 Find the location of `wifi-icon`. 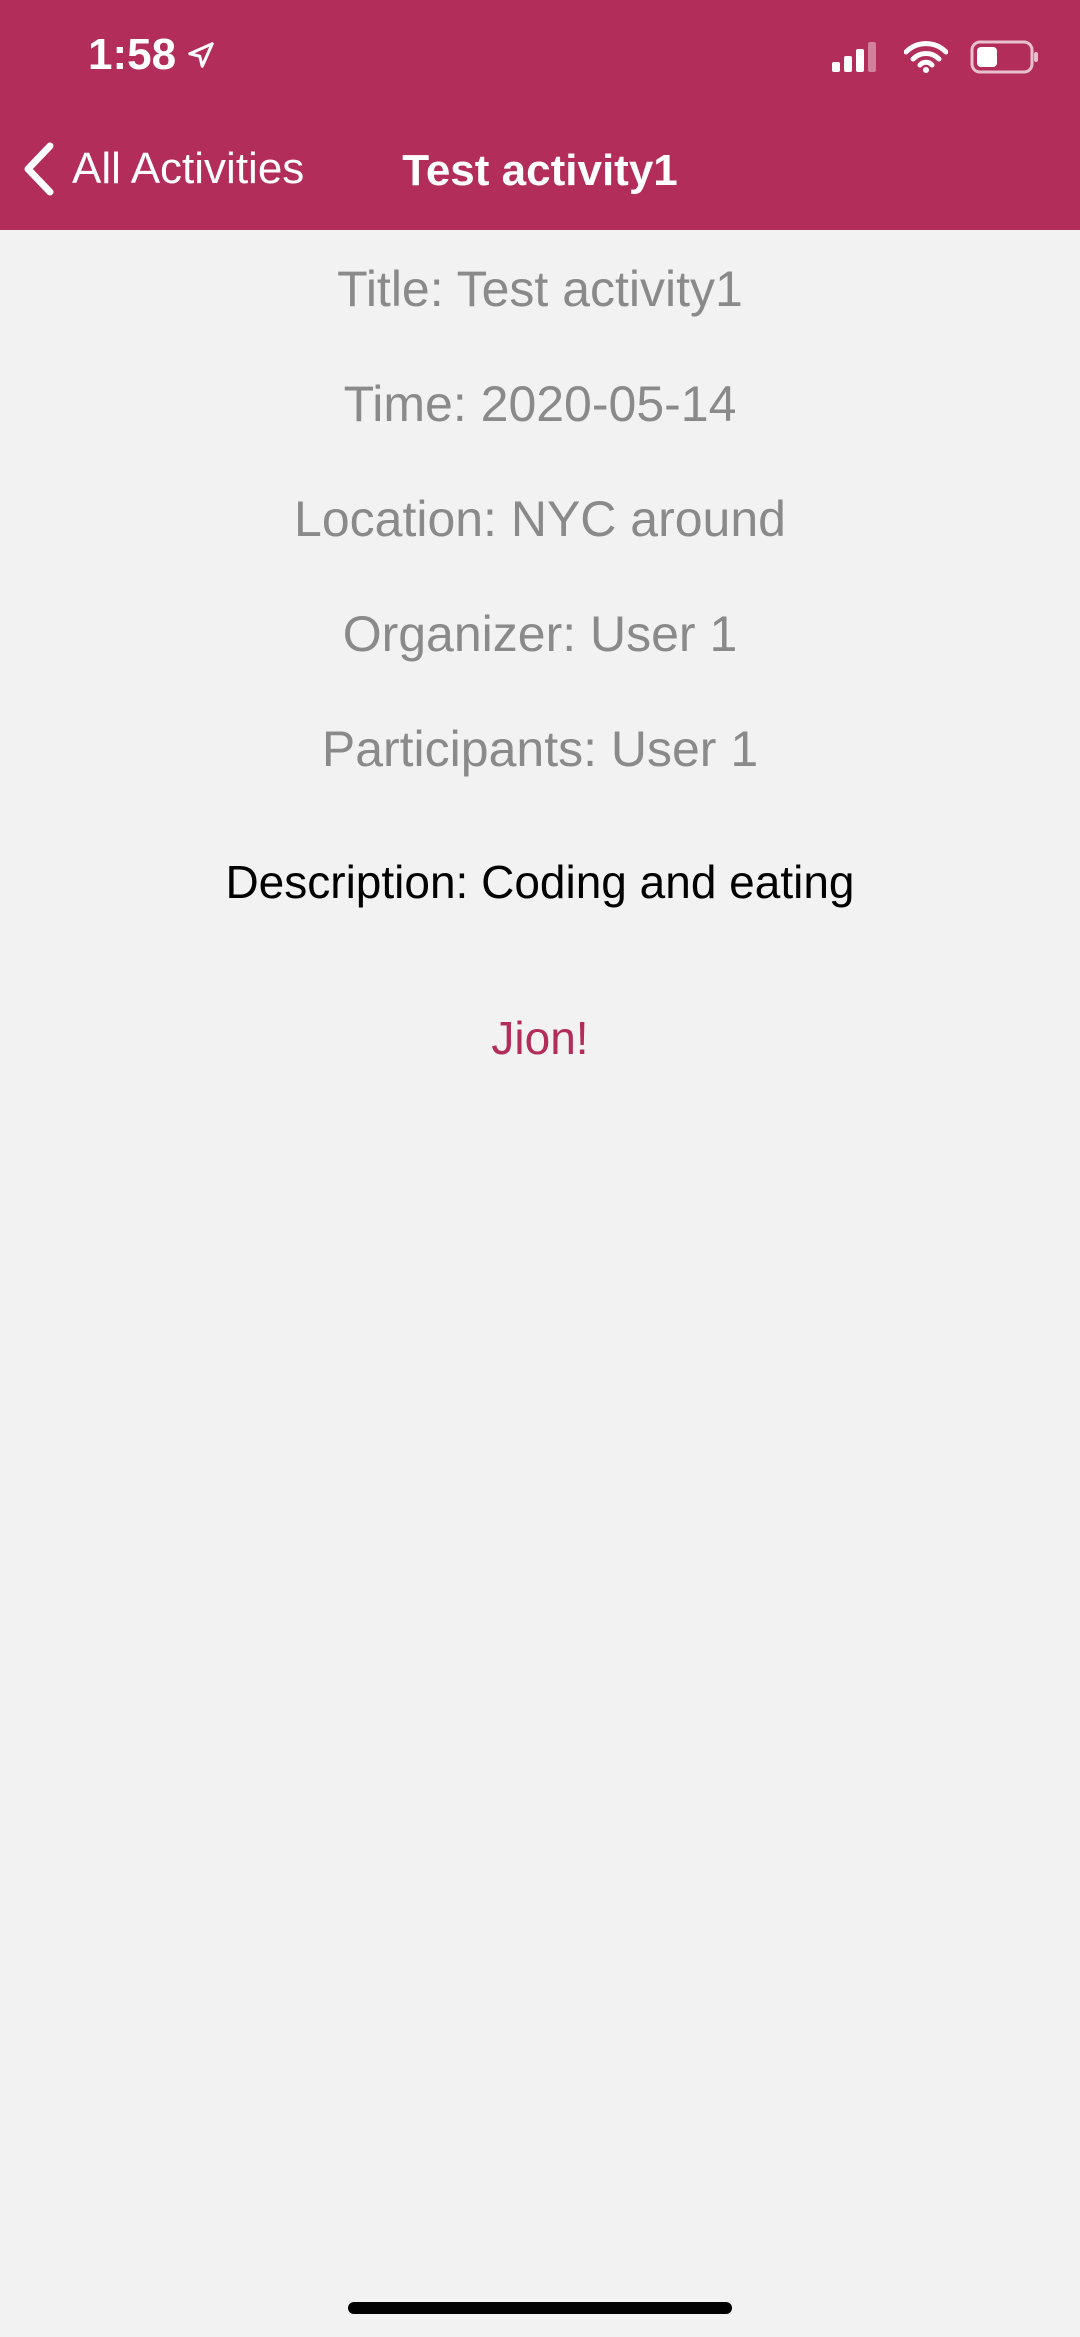

wifi-icon is located at coordinates (926, 57).